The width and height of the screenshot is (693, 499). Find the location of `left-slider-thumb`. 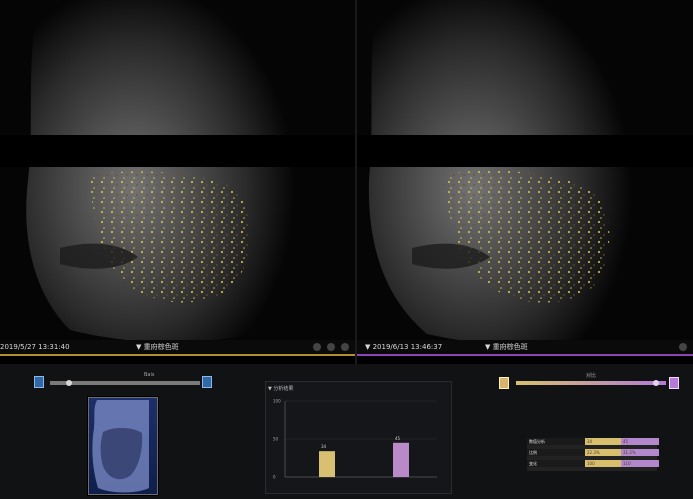

left-slider-thumb is located at coordinates (69, 383).